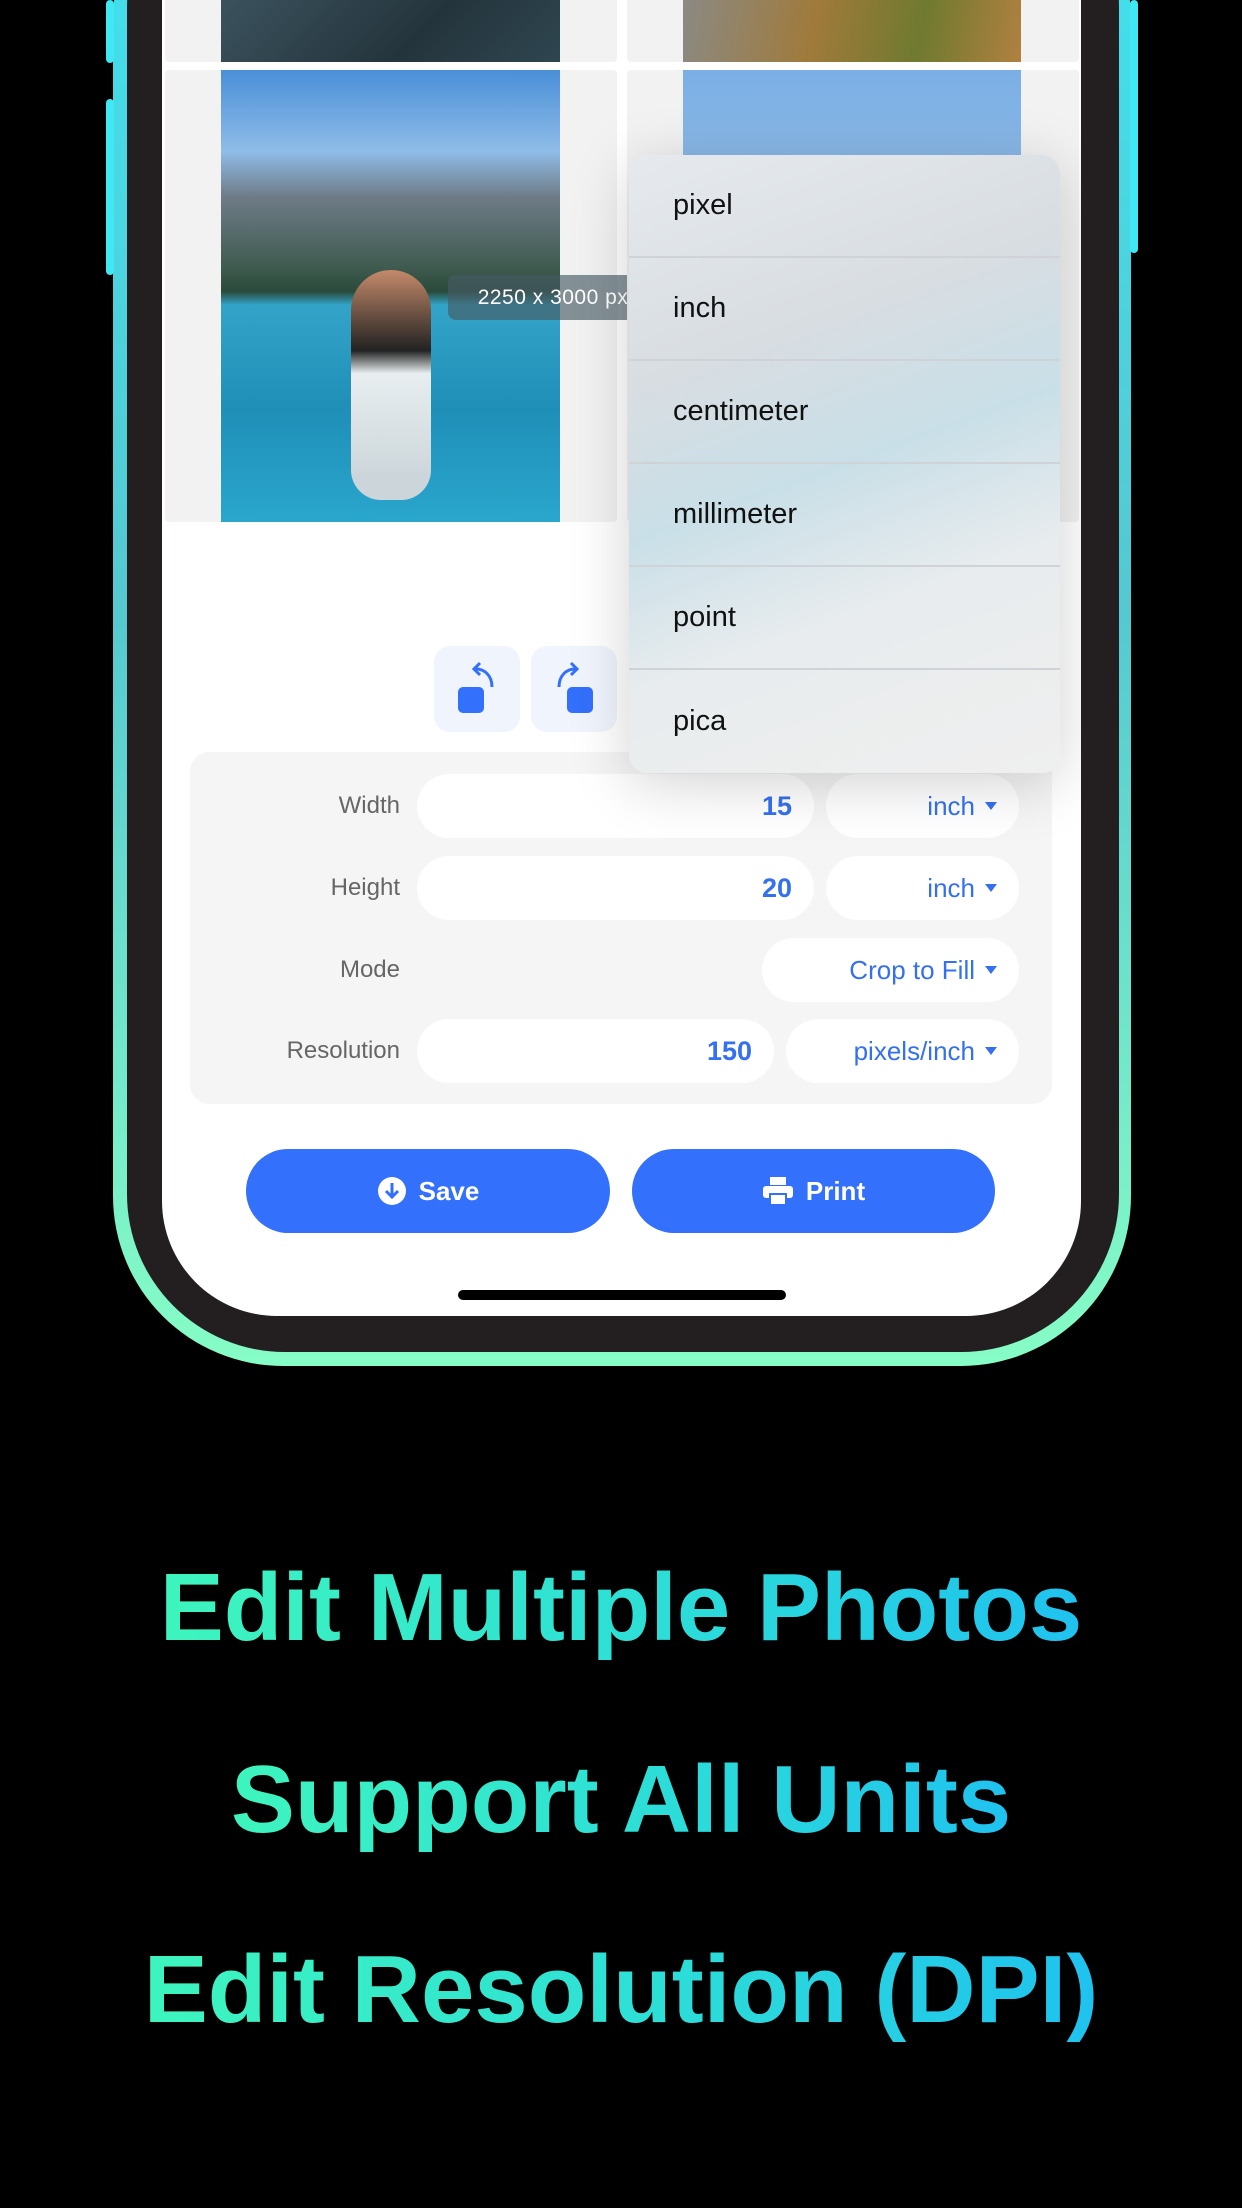 The image size is (1242, 2208). What do you see at coordinates (365, 887) in the screenshot?
I see `height-label: Height` at bounding box center [365, 887].